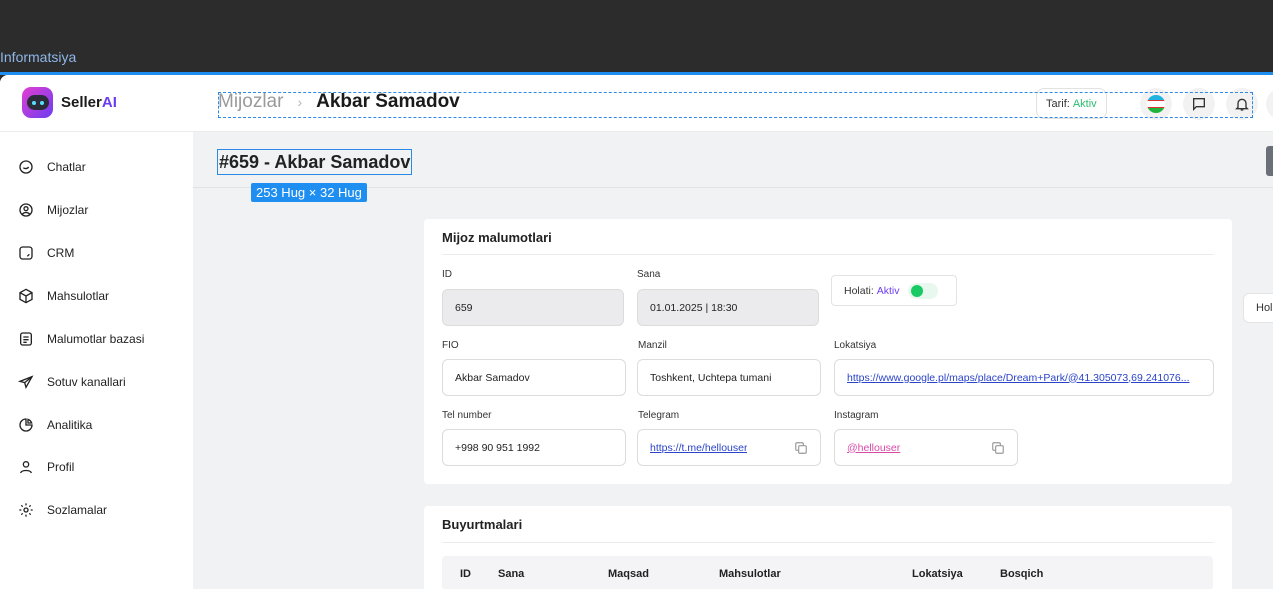 This screenshot has height=589, width=1273. I want to click on client-info-title: Mijoz malumotlari, so click(497, 237).